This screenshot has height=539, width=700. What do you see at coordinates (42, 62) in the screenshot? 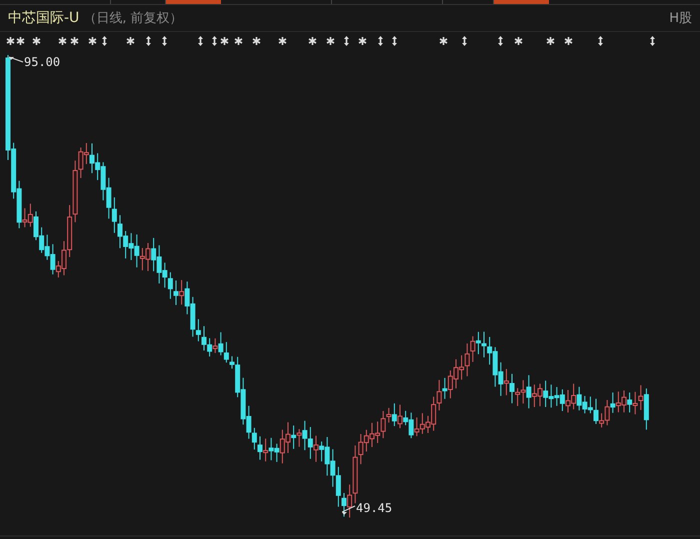
I see `price-label: 95.00` at bounding box center [42, 62].